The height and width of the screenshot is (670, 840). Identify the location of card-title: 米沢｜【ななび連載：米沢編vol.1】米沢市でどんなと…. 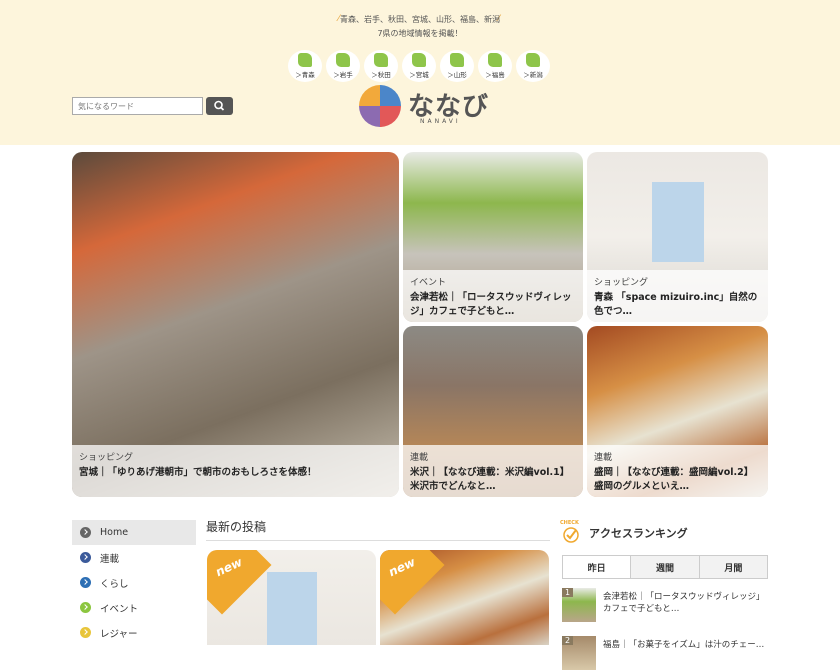
(490, 479).